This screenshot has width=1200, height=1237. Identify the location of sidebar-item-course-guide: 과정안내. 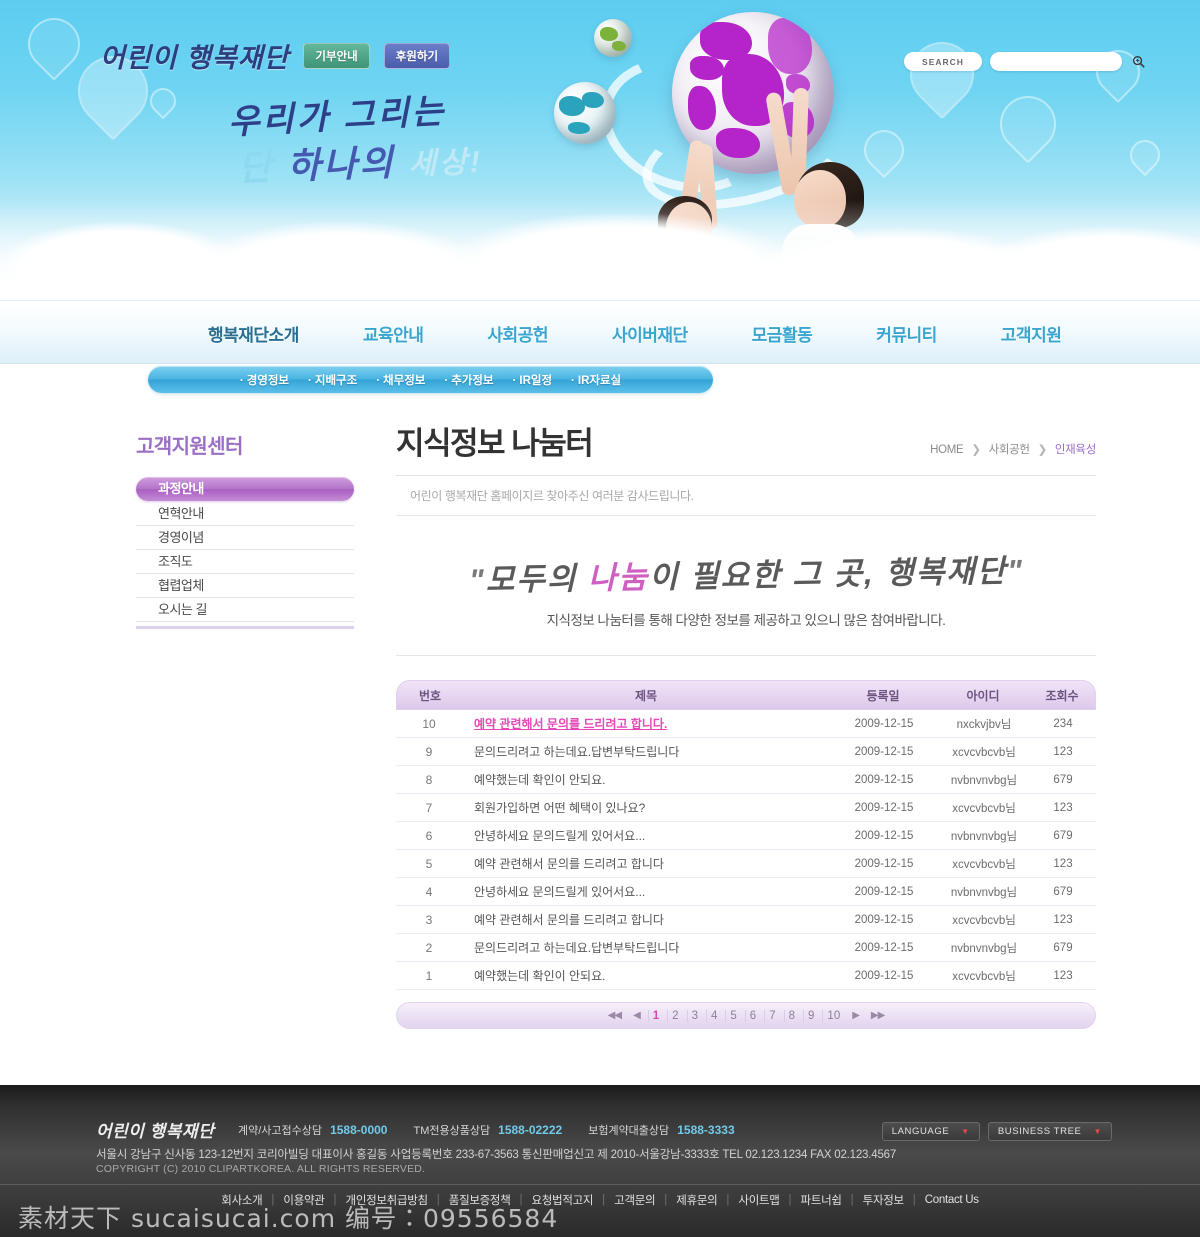
(245, 489).